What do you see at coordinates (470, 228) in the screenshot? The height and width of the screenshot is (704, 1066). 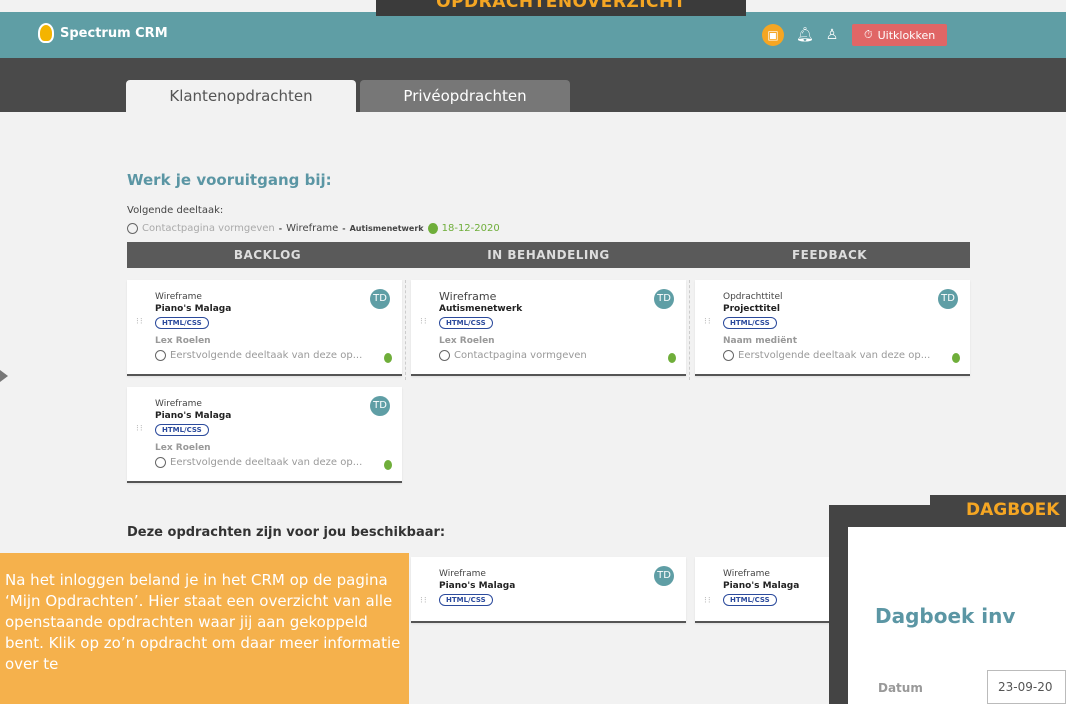 I see `next-task-date: 18-12-2020` at bounding box center [470, 228].